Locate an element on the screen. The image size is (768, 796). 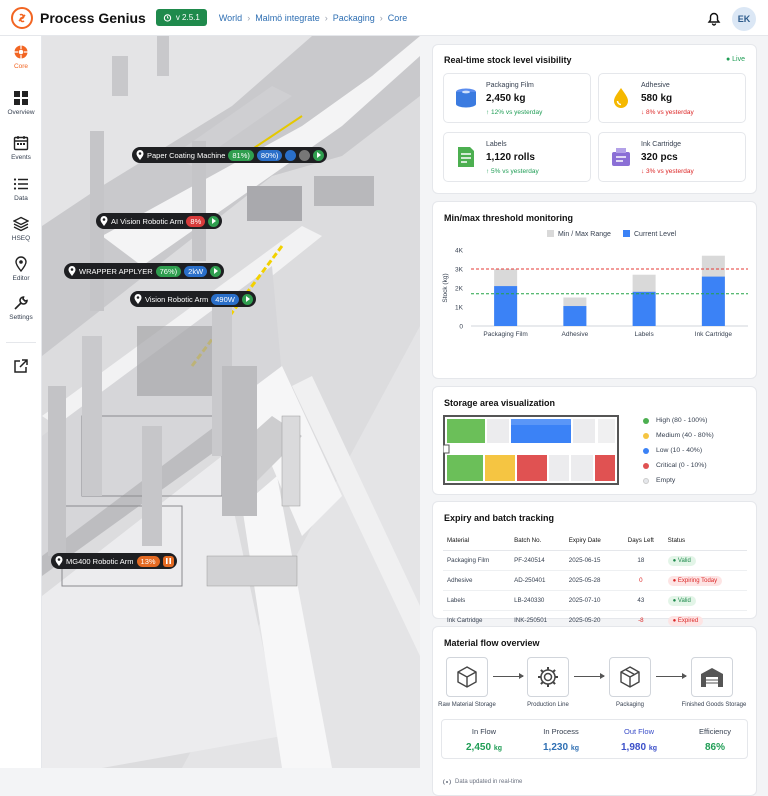
sidebar-item-events: Events is located at coordinates (21, 148).